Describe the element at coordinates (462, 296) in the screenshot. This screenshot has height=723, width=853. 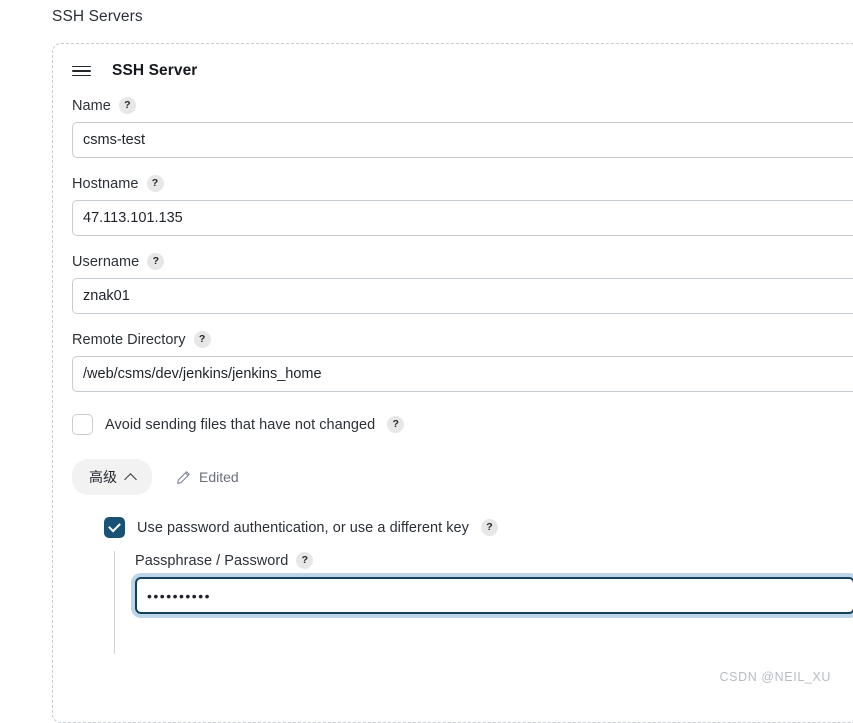
I see `username-input` at that location.